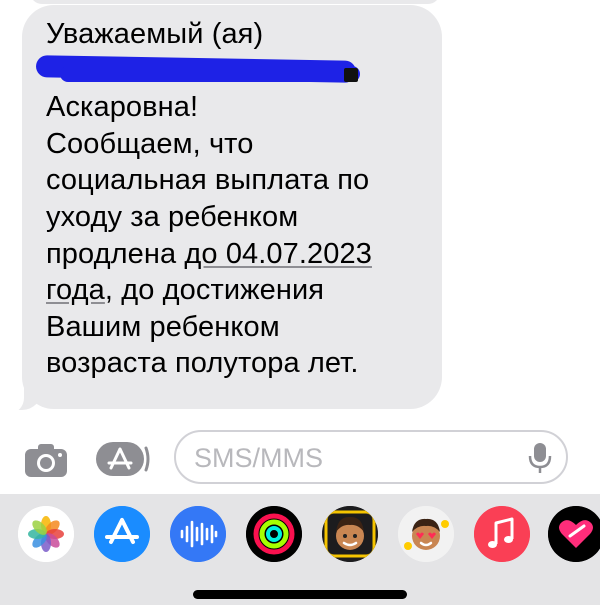 The height and width of the screenshot is (605, 600). What do you see at coordinates (210, 74) in the screenshot?
I see `redaction-scribble` at bounding box center [210, 74].